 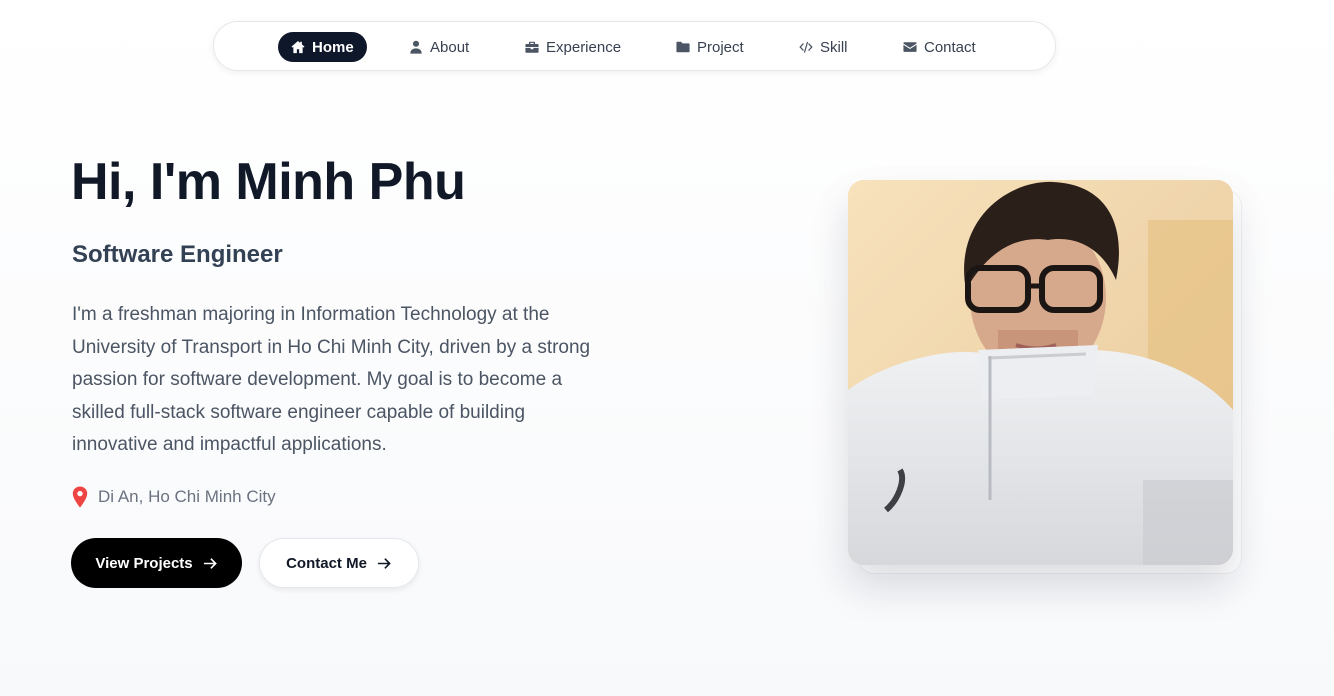 I want to click on nav-item-experience: Experience, so click(x=573, y=47).